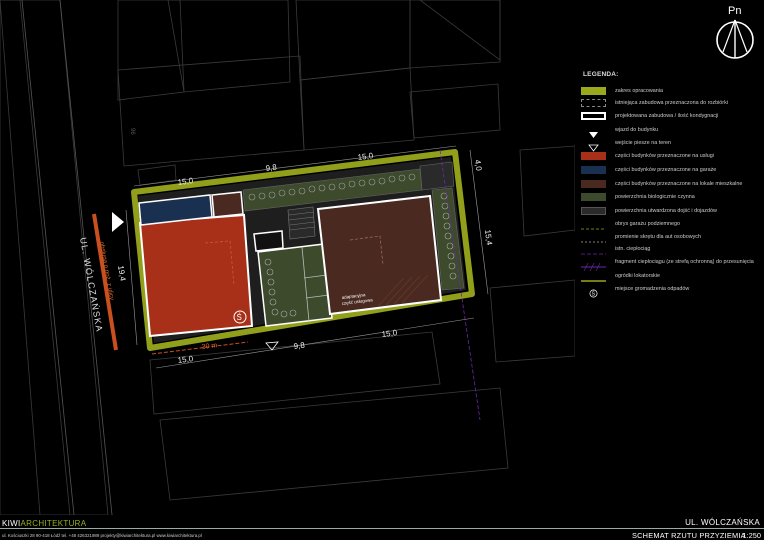 The width and height of the screenshot is (764, 540). Describe the element at coordinates (619, 131) in the screenshot. I see `legend-item: wjazd do budynku` at that location.